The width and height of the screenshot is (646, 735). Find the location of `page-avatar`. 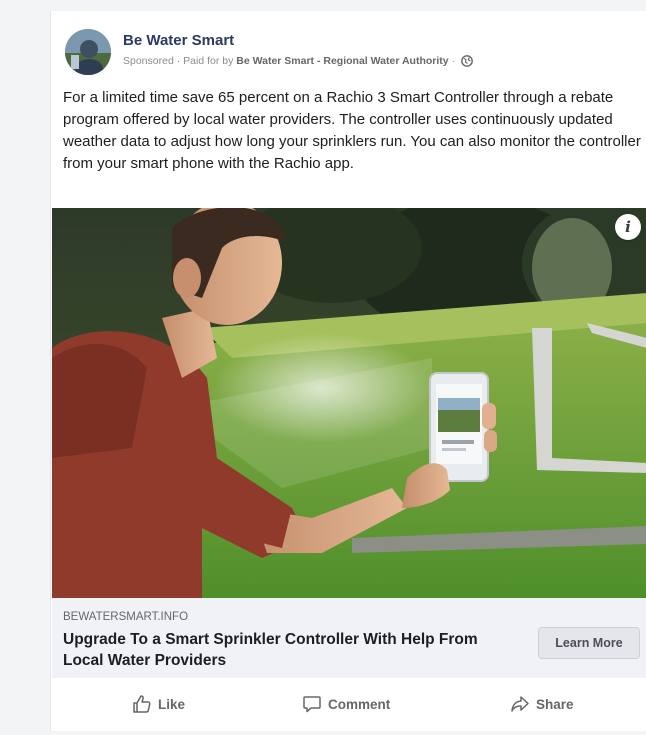

page-avatar is located at coordinates (88, 52).